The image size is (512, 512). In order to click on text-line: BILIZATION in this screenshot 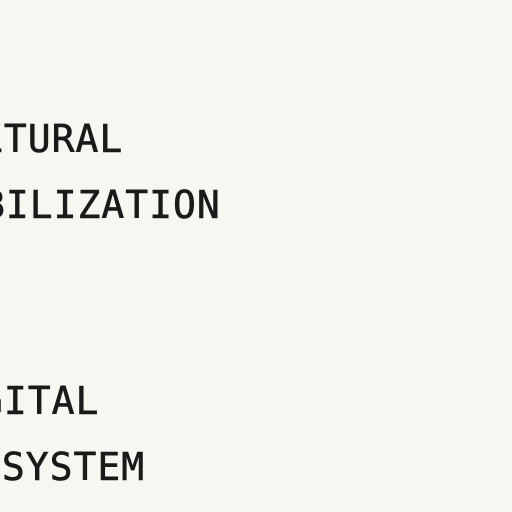, I will do `click(110, 205)`.